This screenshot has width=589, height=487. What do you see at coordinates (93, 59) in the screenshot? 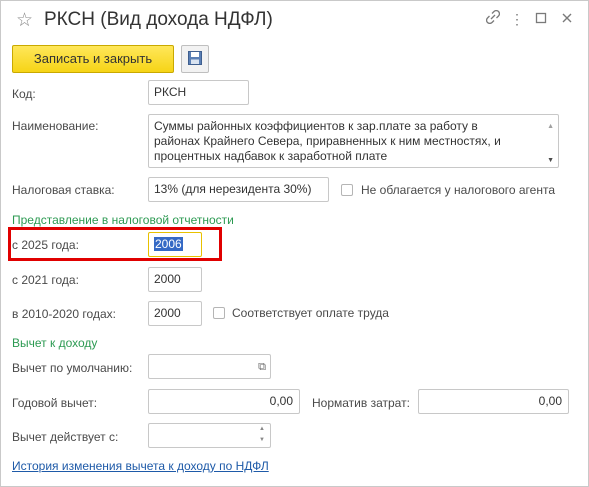
I see `save-and-close-button: Записать и закрыть` at bounding box center [93, 59].